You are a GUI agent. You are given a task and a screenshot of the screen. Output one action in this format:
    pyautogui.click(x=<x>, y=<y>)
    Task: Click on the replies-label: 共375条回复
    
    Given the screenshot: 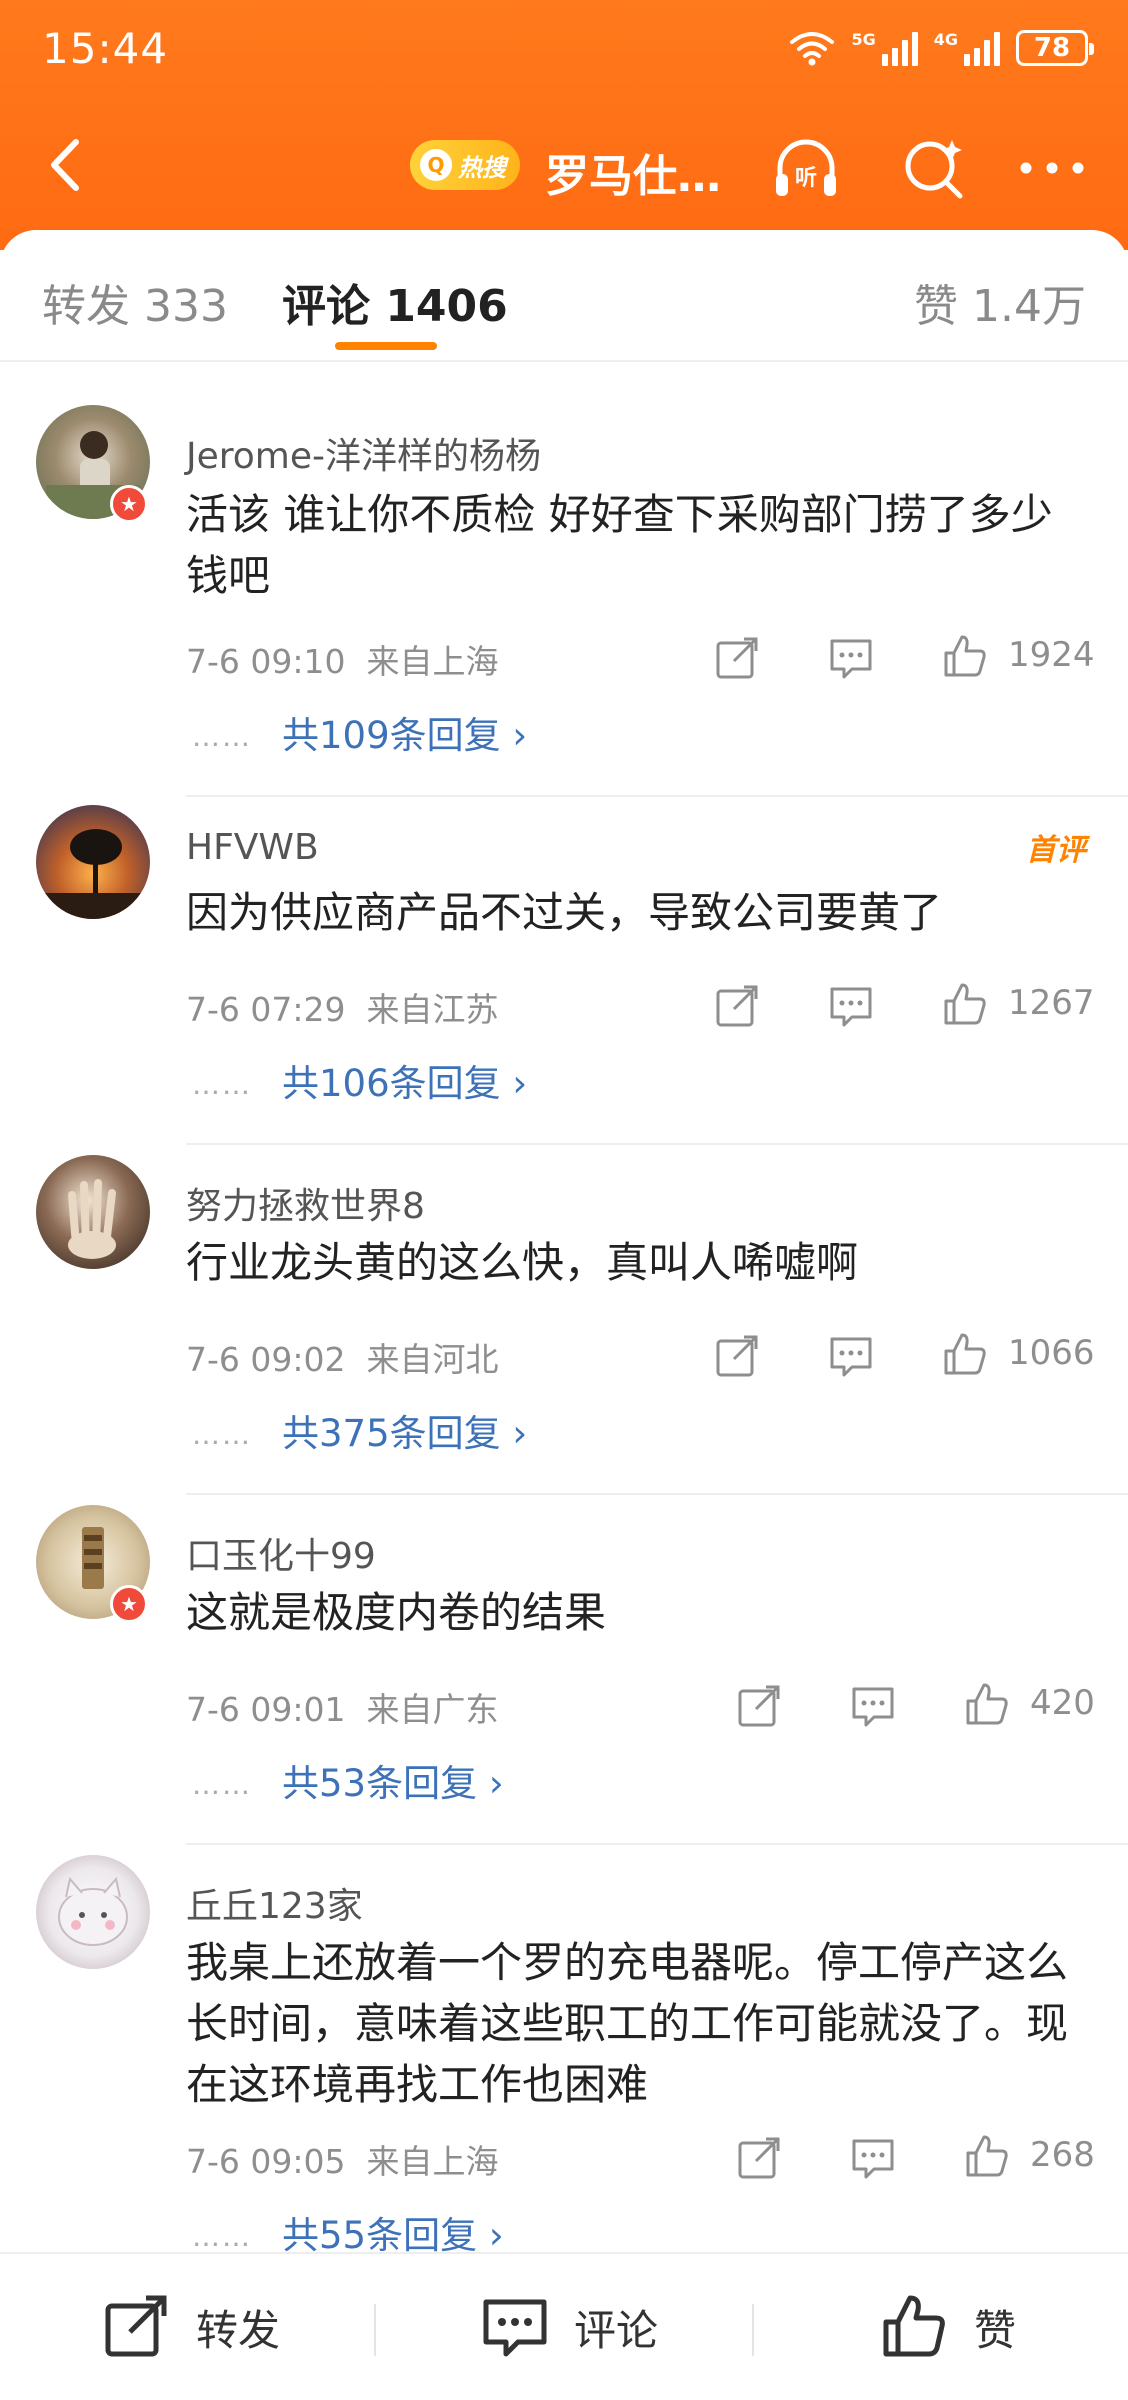 What is the action you would take?
    pyautogui.click(x=391, y=1433)
    